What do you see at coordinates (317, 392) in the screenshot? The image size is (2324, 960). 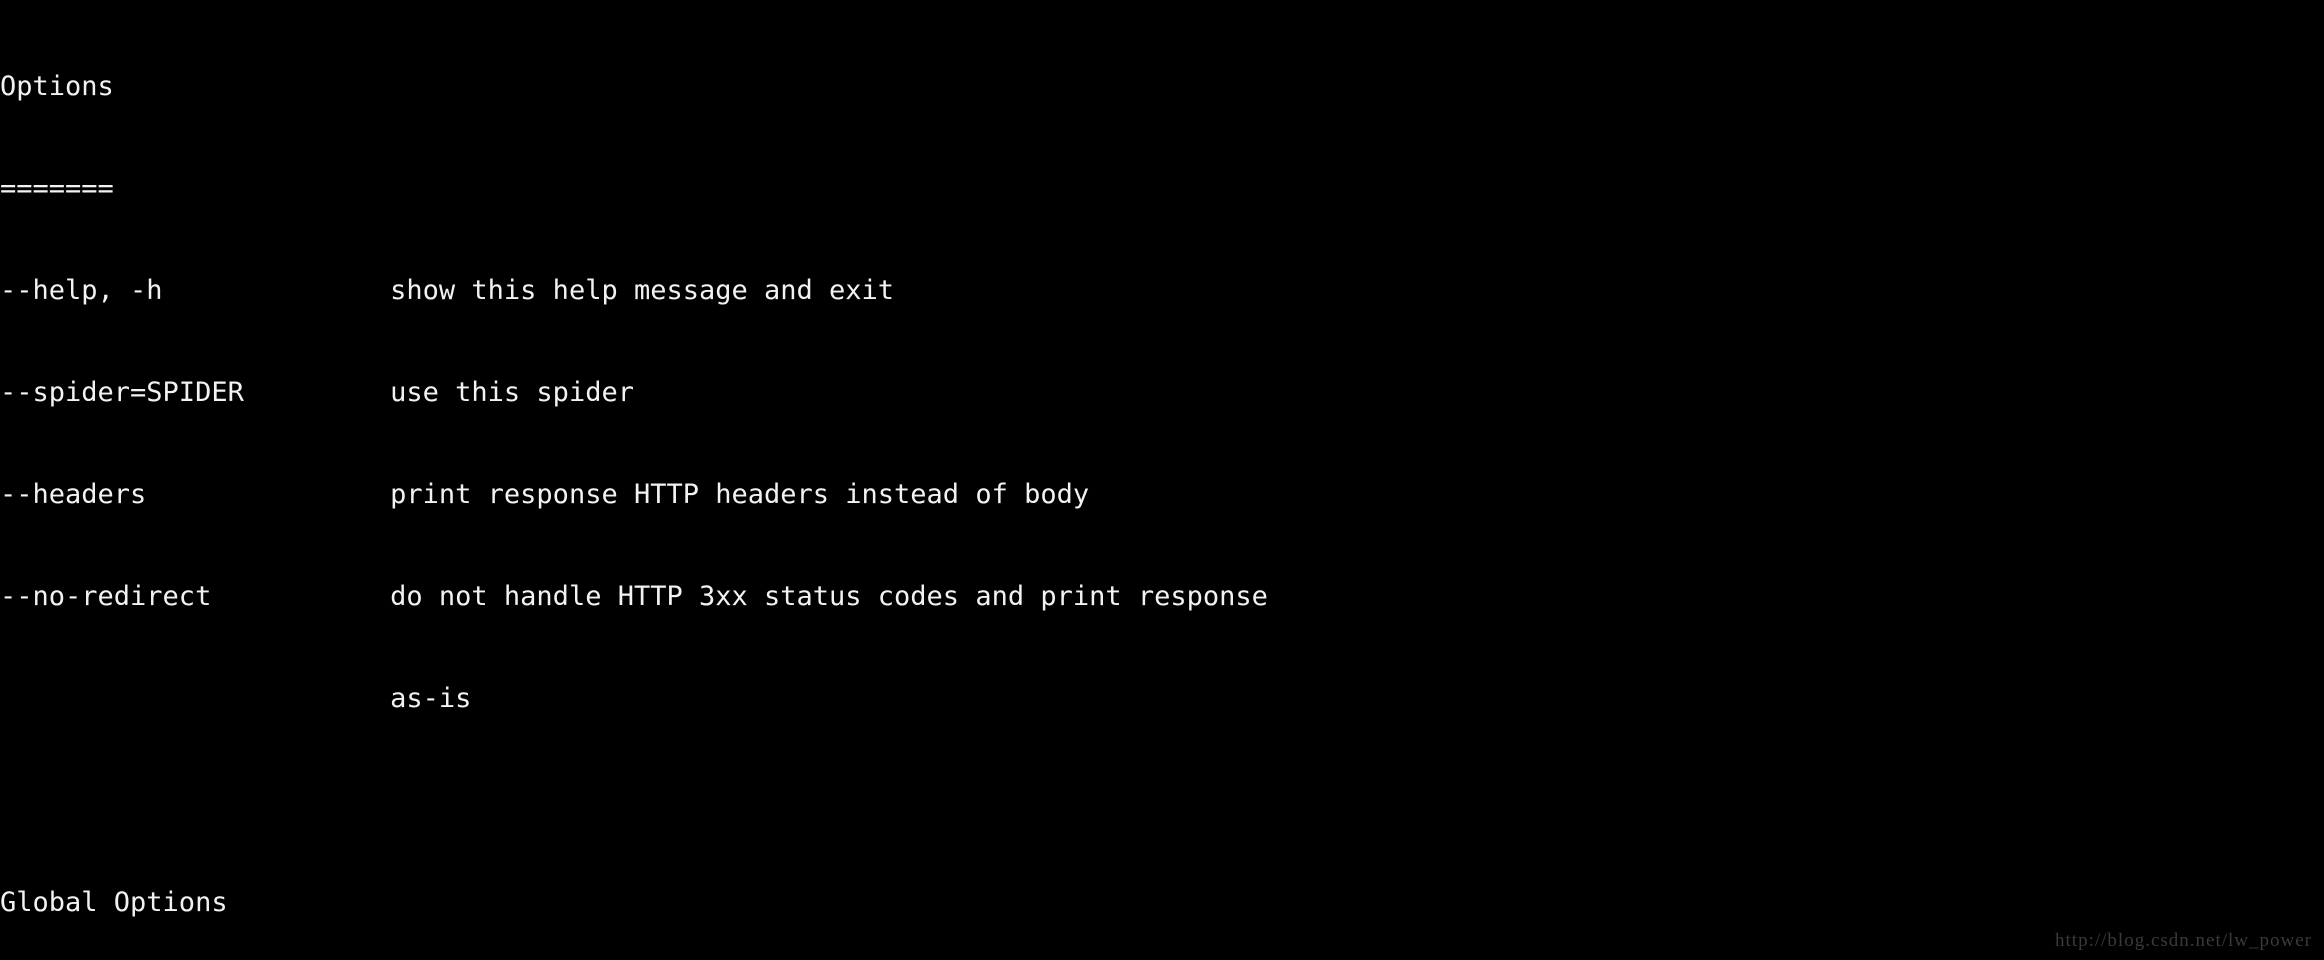 I see `terminal-line: --spider=SPIDER use this spider` at bounding box center [317, 392].